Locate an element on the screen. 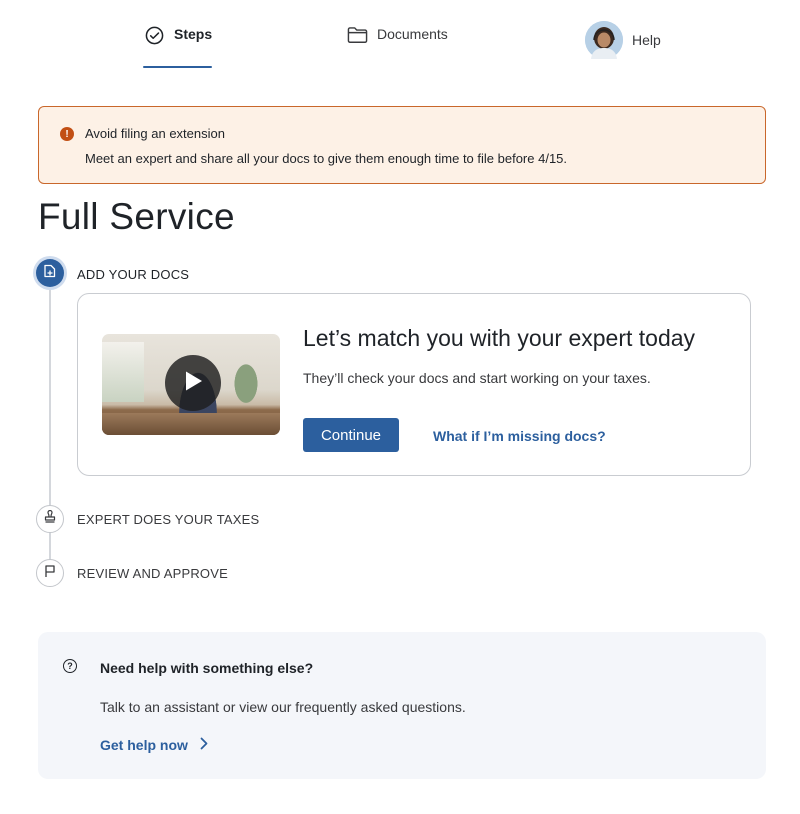 The image size is (800, 814). top-nav: Steps Documents Help is located at coordinates (400, 40).